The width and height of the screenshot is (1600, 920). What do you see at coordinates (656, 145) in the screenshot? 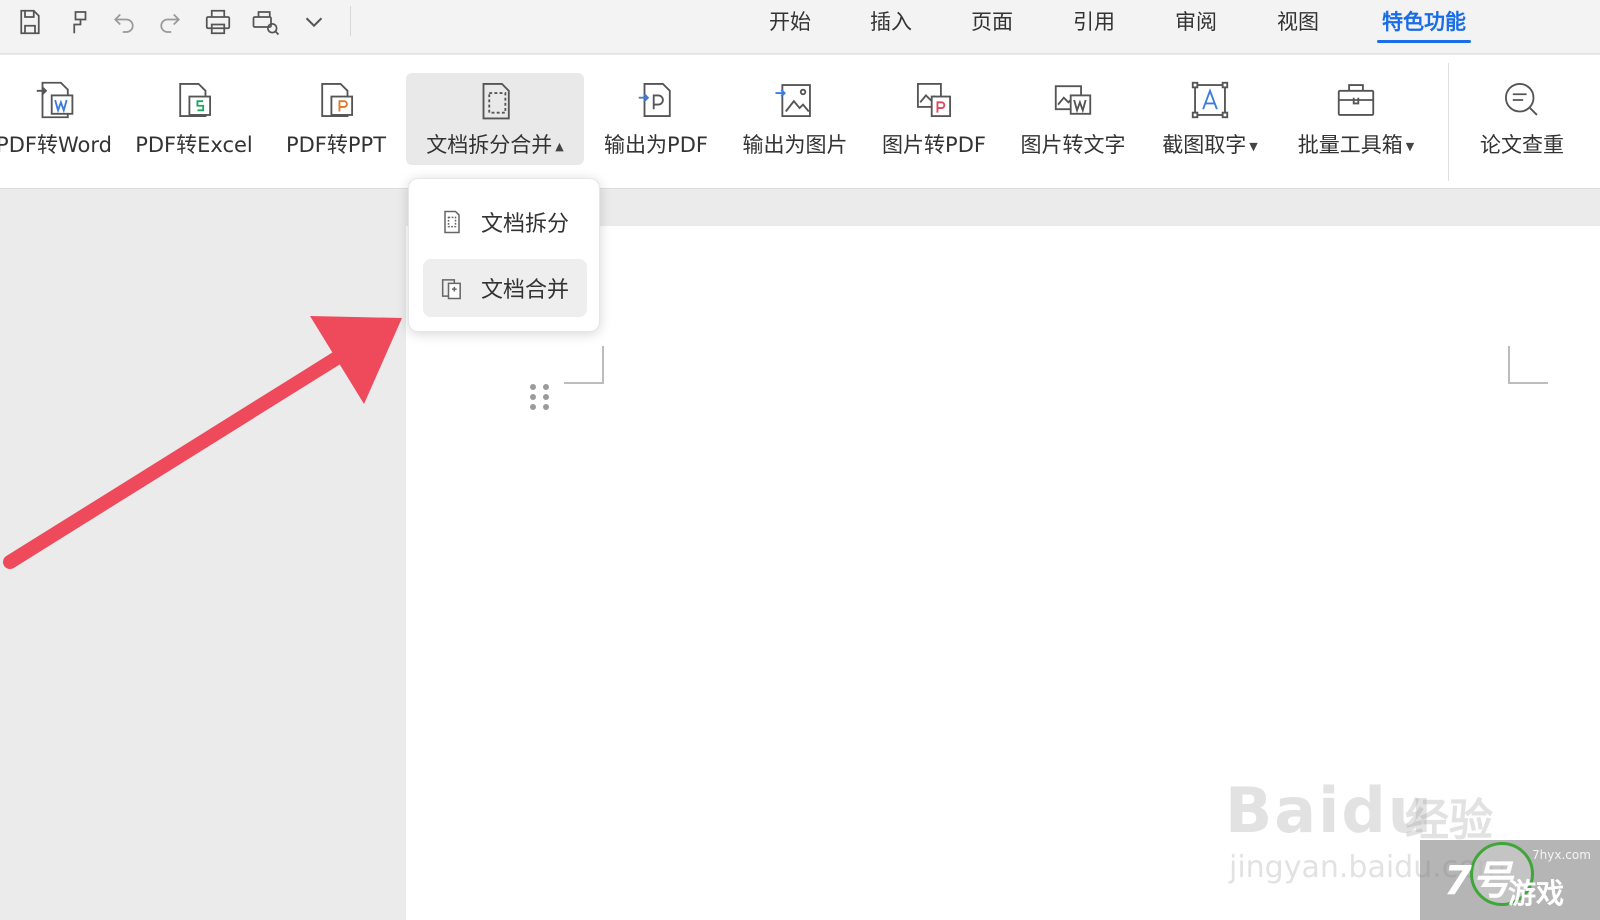
I see `export-pdf-label: 输出为PDF` at bounding box center [656, 145].